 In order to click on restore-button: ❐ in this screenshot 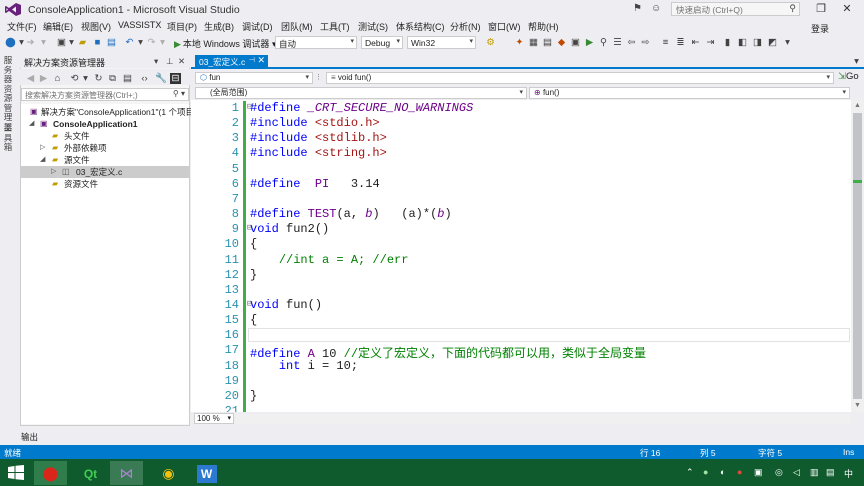, I will do `click(821, 9)`.